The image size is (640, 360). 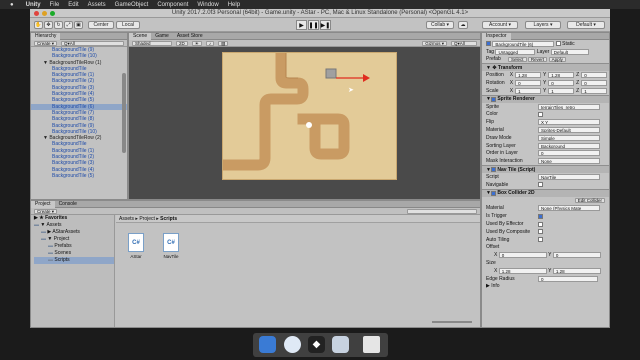 I want to click on prefab-apply-button: Apply, so click(x=557, y=59).